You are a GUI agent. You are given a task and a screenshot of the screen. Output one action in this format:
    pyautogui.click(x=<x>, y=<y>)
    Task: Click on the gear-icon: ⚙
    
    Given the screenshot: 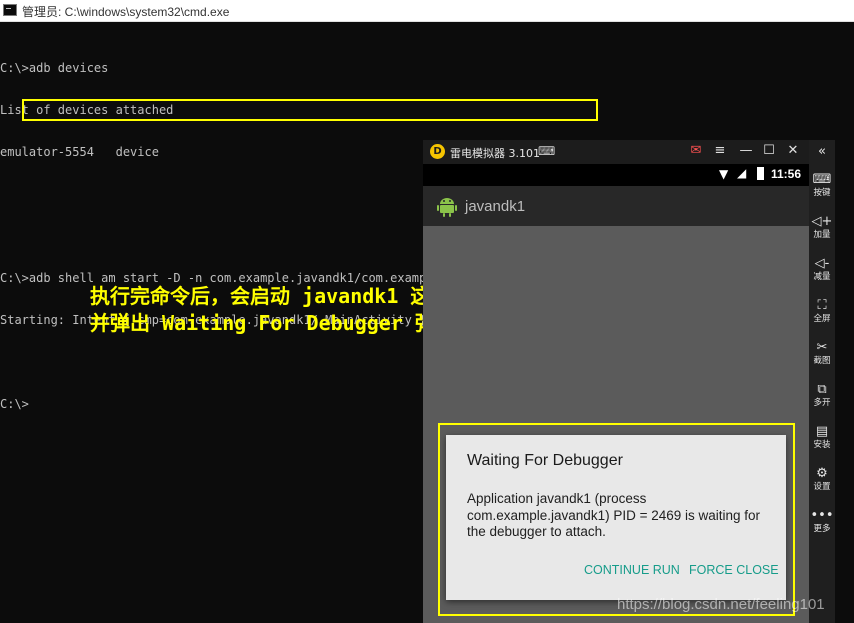 What is the action you would take?
    pyautogui.click(x=822, y=473)
    